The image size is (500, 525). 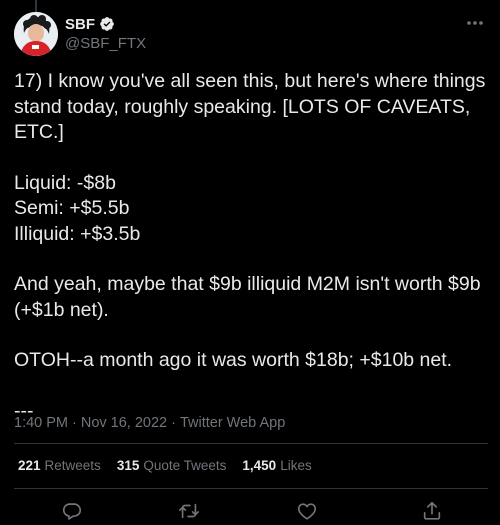 I want to click on reply-button, so click(x=72, y=511).